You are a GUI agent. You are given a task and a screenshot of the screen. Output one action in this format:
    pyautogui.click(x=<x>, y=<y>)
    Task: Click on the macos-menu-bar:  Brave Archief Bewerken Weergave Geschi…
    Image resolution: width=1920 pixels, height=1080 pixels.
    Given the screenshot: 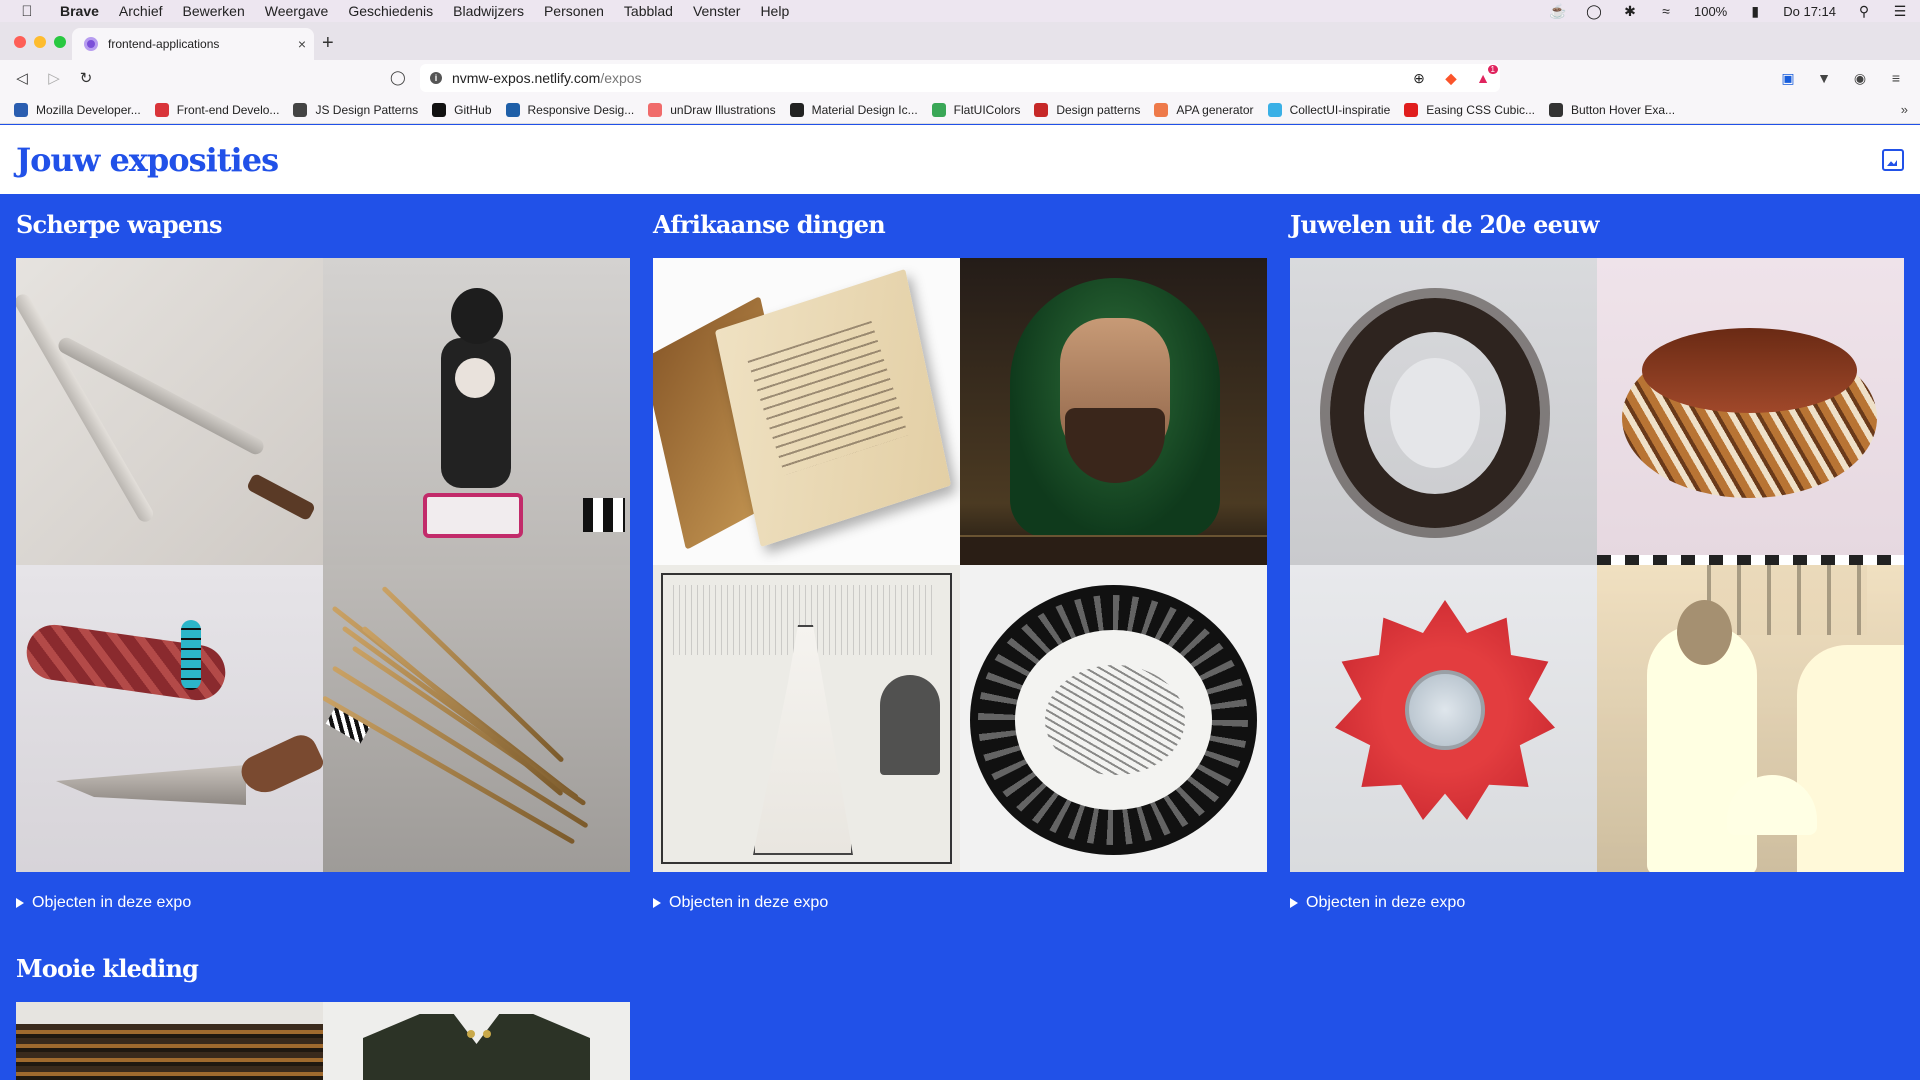 What is the action you would take?
    pyautogui.click(x=960, y=11)
    